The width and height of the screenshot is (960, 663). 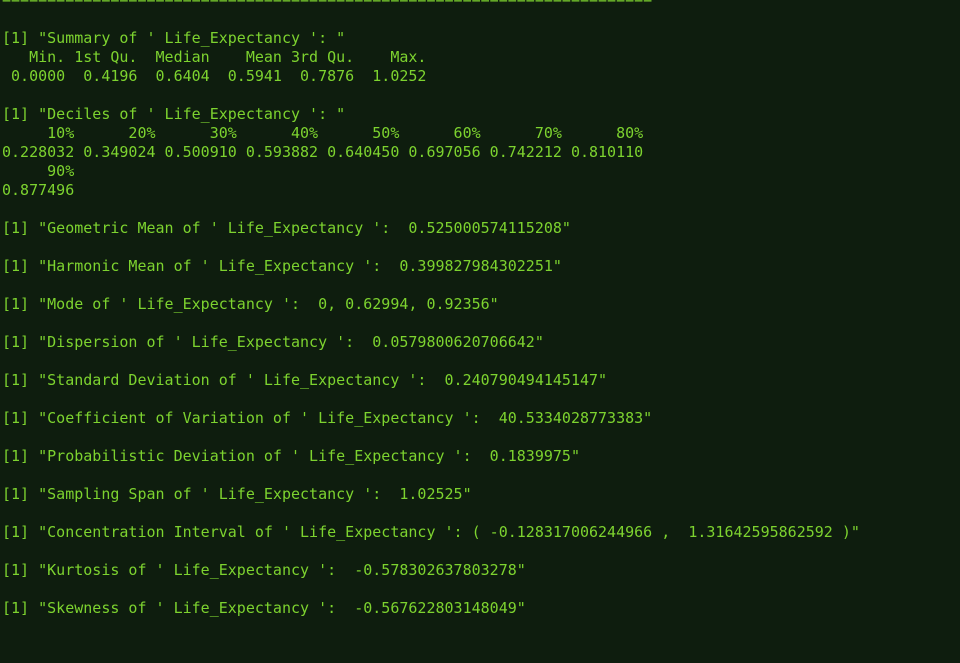 What do you see at coordinates (327, 133) in the screenshot?
I see `deciles-header-row: 10% 20% 30% 40% 50% 60% 70% 80%` at bounding box center [327, 133].